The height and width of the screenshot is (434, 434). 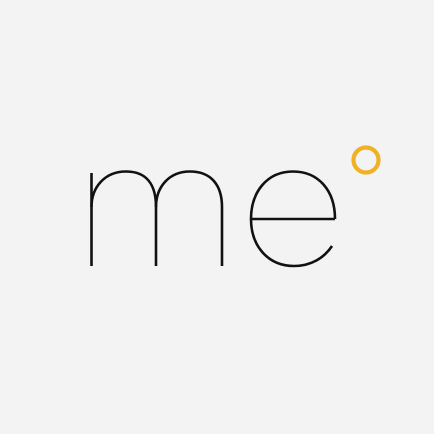 I want to click on letter-e, so click(x=293, y=219).